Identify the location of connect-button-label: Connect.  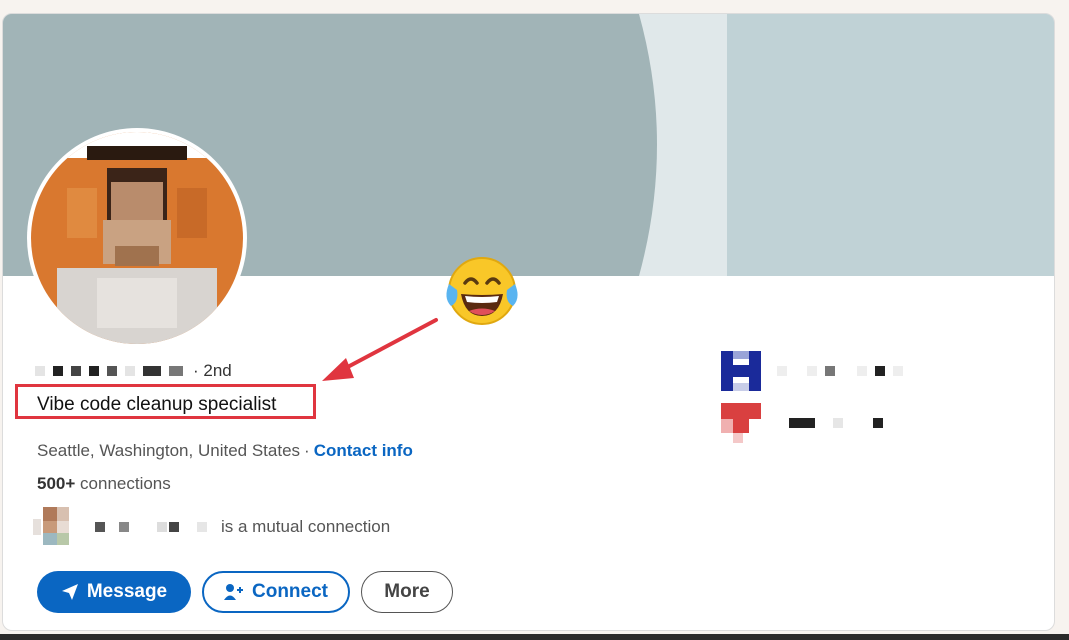
(290, 591).